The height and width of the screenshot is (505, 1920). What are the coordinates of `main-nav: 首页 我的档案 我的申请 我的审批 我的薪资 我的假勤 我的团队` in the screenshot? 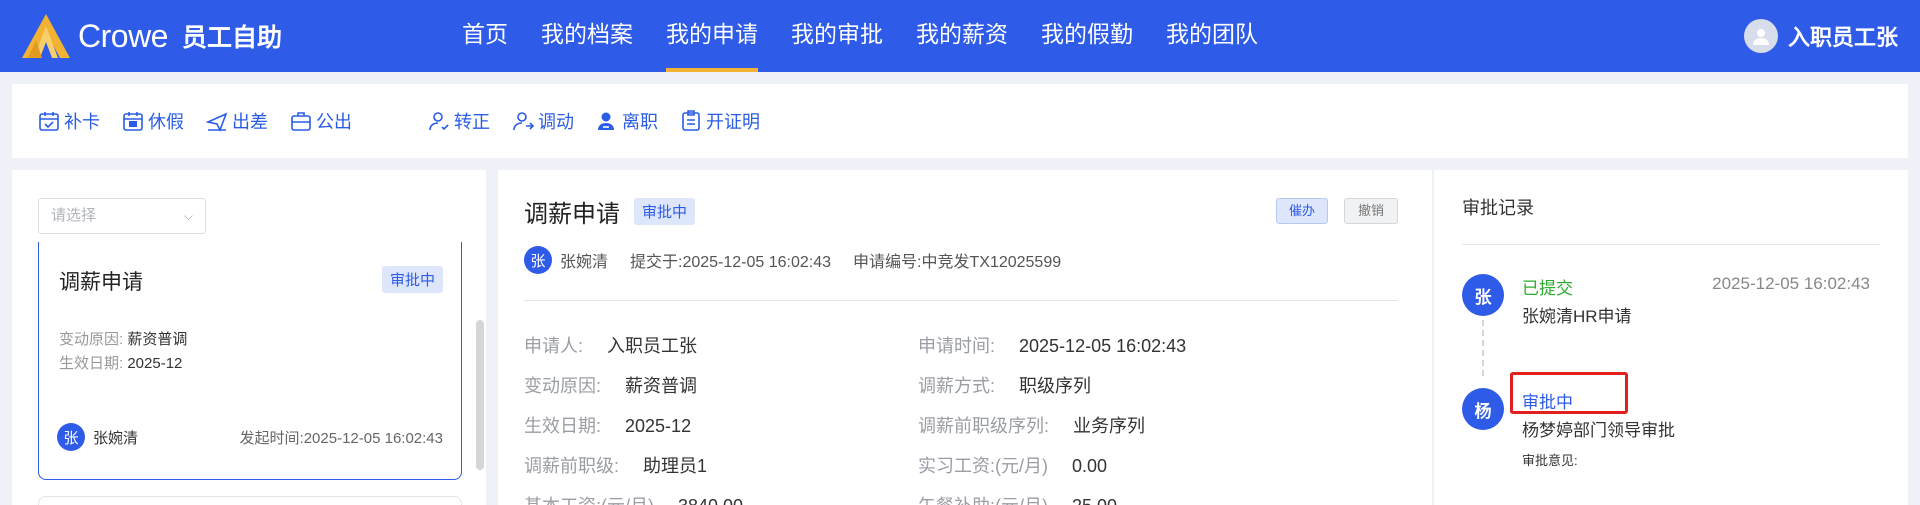 It's located at (876, 36).